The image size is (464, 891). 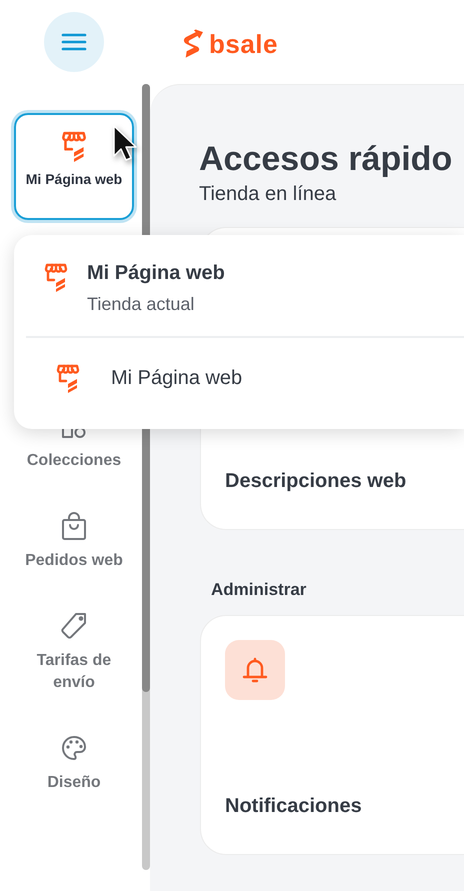 I want to click on store-caption: Tienda actual, so click(x=141, y=304).